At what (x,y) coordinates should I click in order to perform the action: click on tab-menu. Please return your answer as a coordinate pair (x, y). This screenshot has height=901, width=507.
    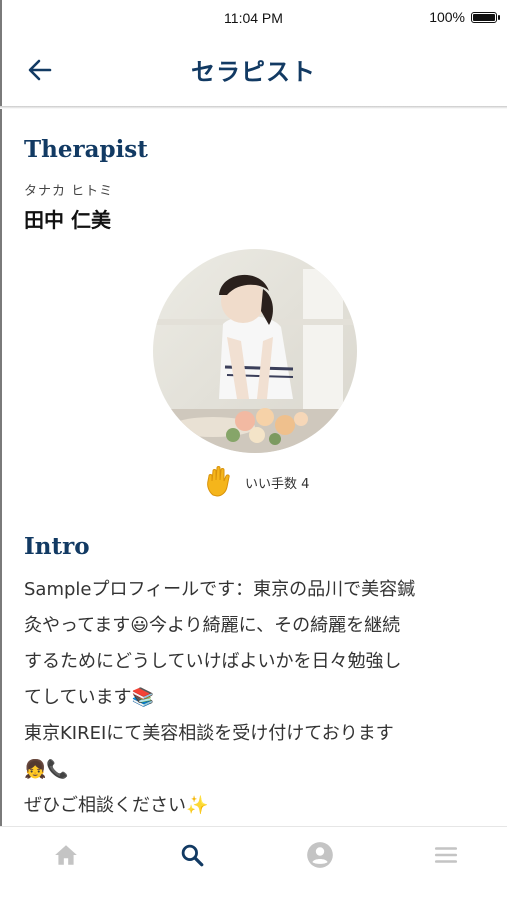
    Looking at the image, I should click on (446, 855).